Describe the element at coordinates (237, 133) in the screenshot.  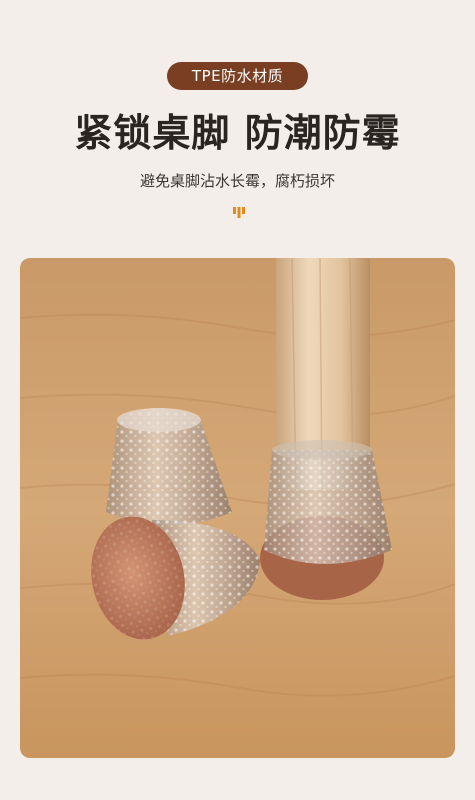
I see `page-title: 紧锁桌脚 防潮防霉` at that location.